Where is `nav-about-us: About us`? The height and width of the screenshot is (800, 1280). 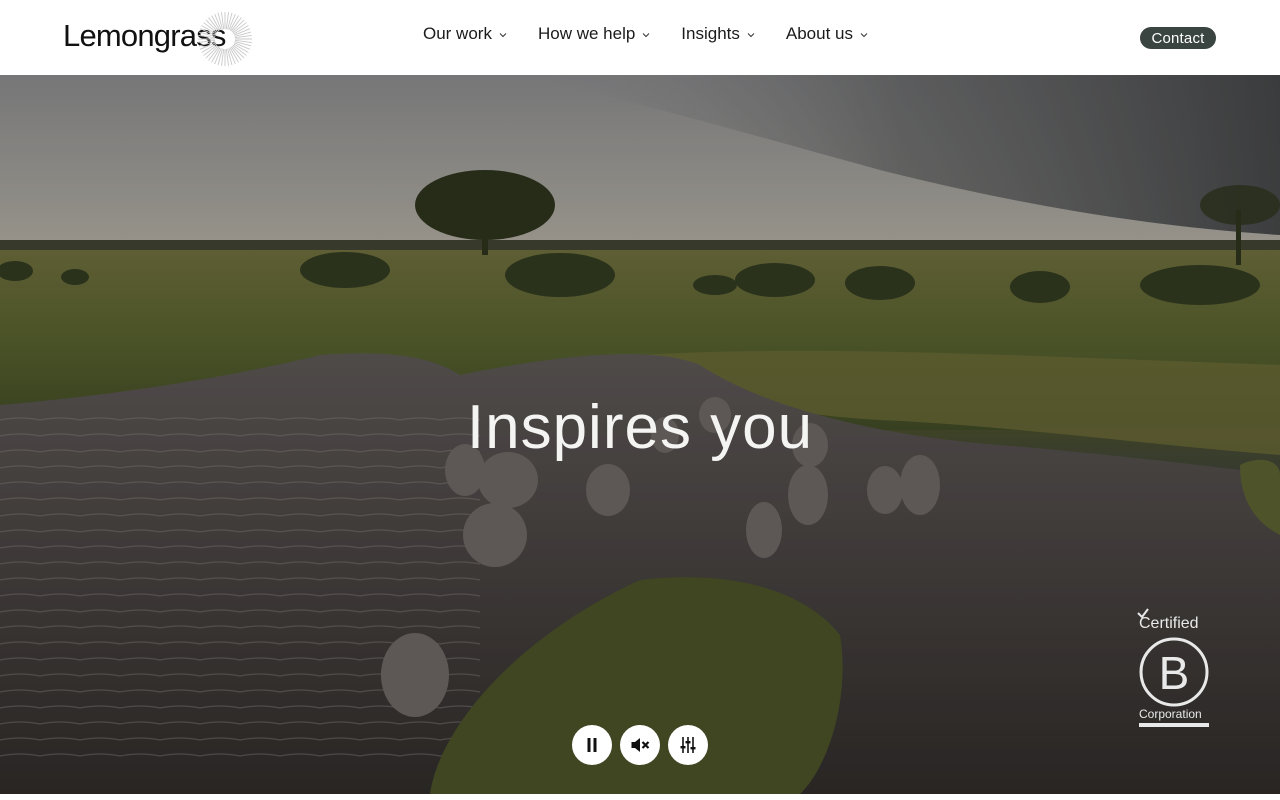
nav-about-us: About us is located at coordinates (827, 34).